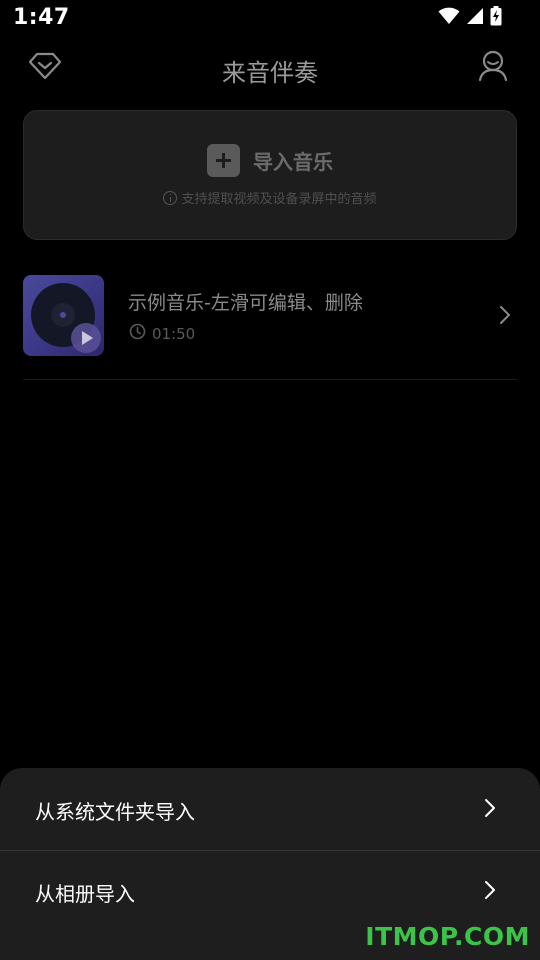 This screenshot has width=540, height=960. I want to click on profile-icon, so click(493, 68).